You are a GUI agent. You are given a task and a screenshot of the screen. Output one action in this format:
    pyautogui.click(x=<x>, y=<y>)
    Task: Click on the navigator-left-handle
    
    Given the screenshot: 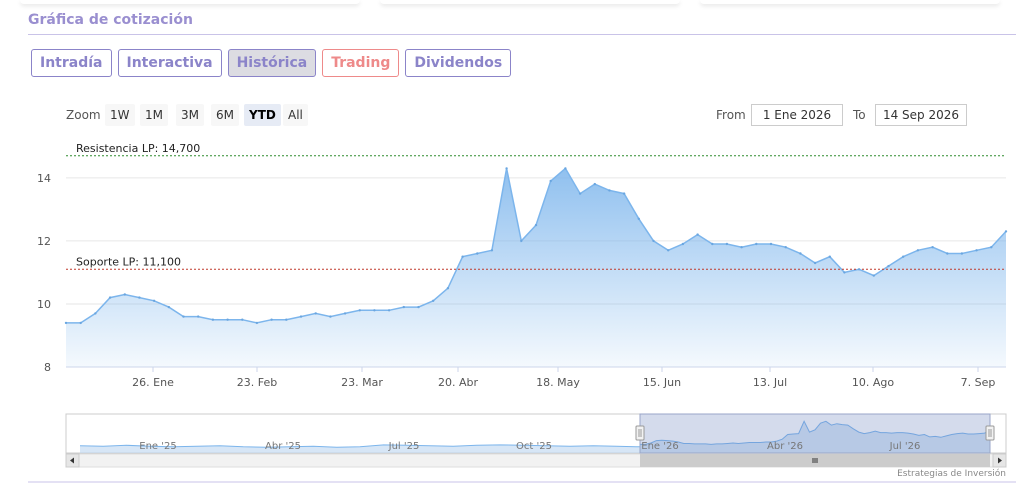 What is the action you would take?
    pyautogui.click(x=640, y=433)
    